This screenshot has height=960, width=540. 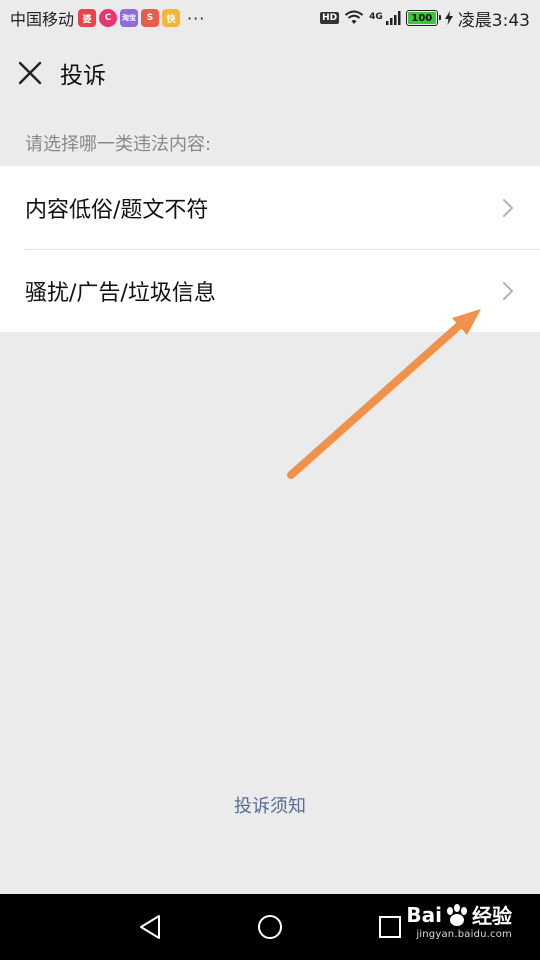 What do you see at coordinates (390, 927) in the screenshot?
I see `recent-square-icon` at bounding box center [390, 927].